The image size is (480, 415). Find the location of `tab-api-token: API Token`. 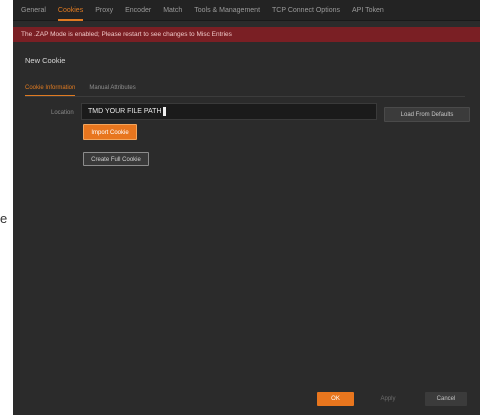

tab-api-token: API Token is located at coordinates (368, 10).